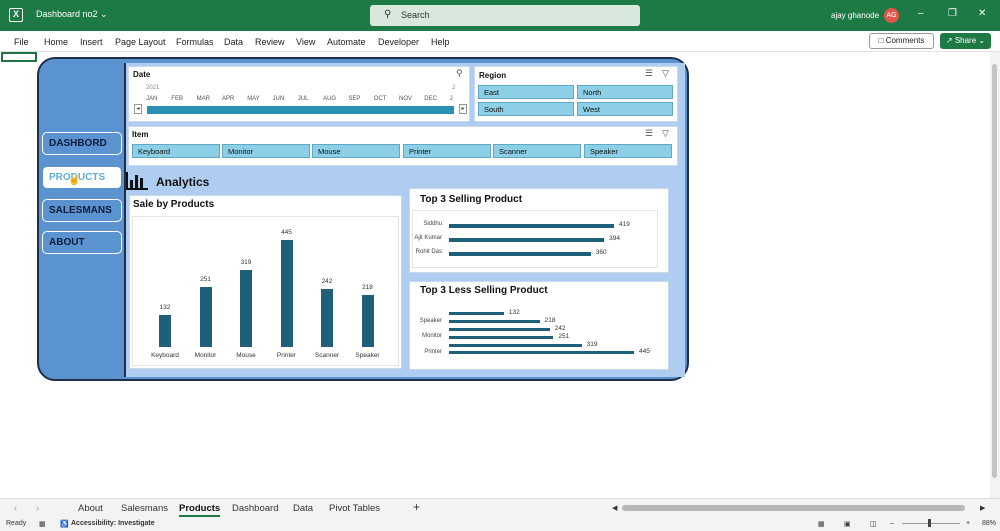  What do you see at coordinates (74, 180) in the screenshot?
I see `mouse-cursor-icon: ☝` at bounding box center [74, 180].